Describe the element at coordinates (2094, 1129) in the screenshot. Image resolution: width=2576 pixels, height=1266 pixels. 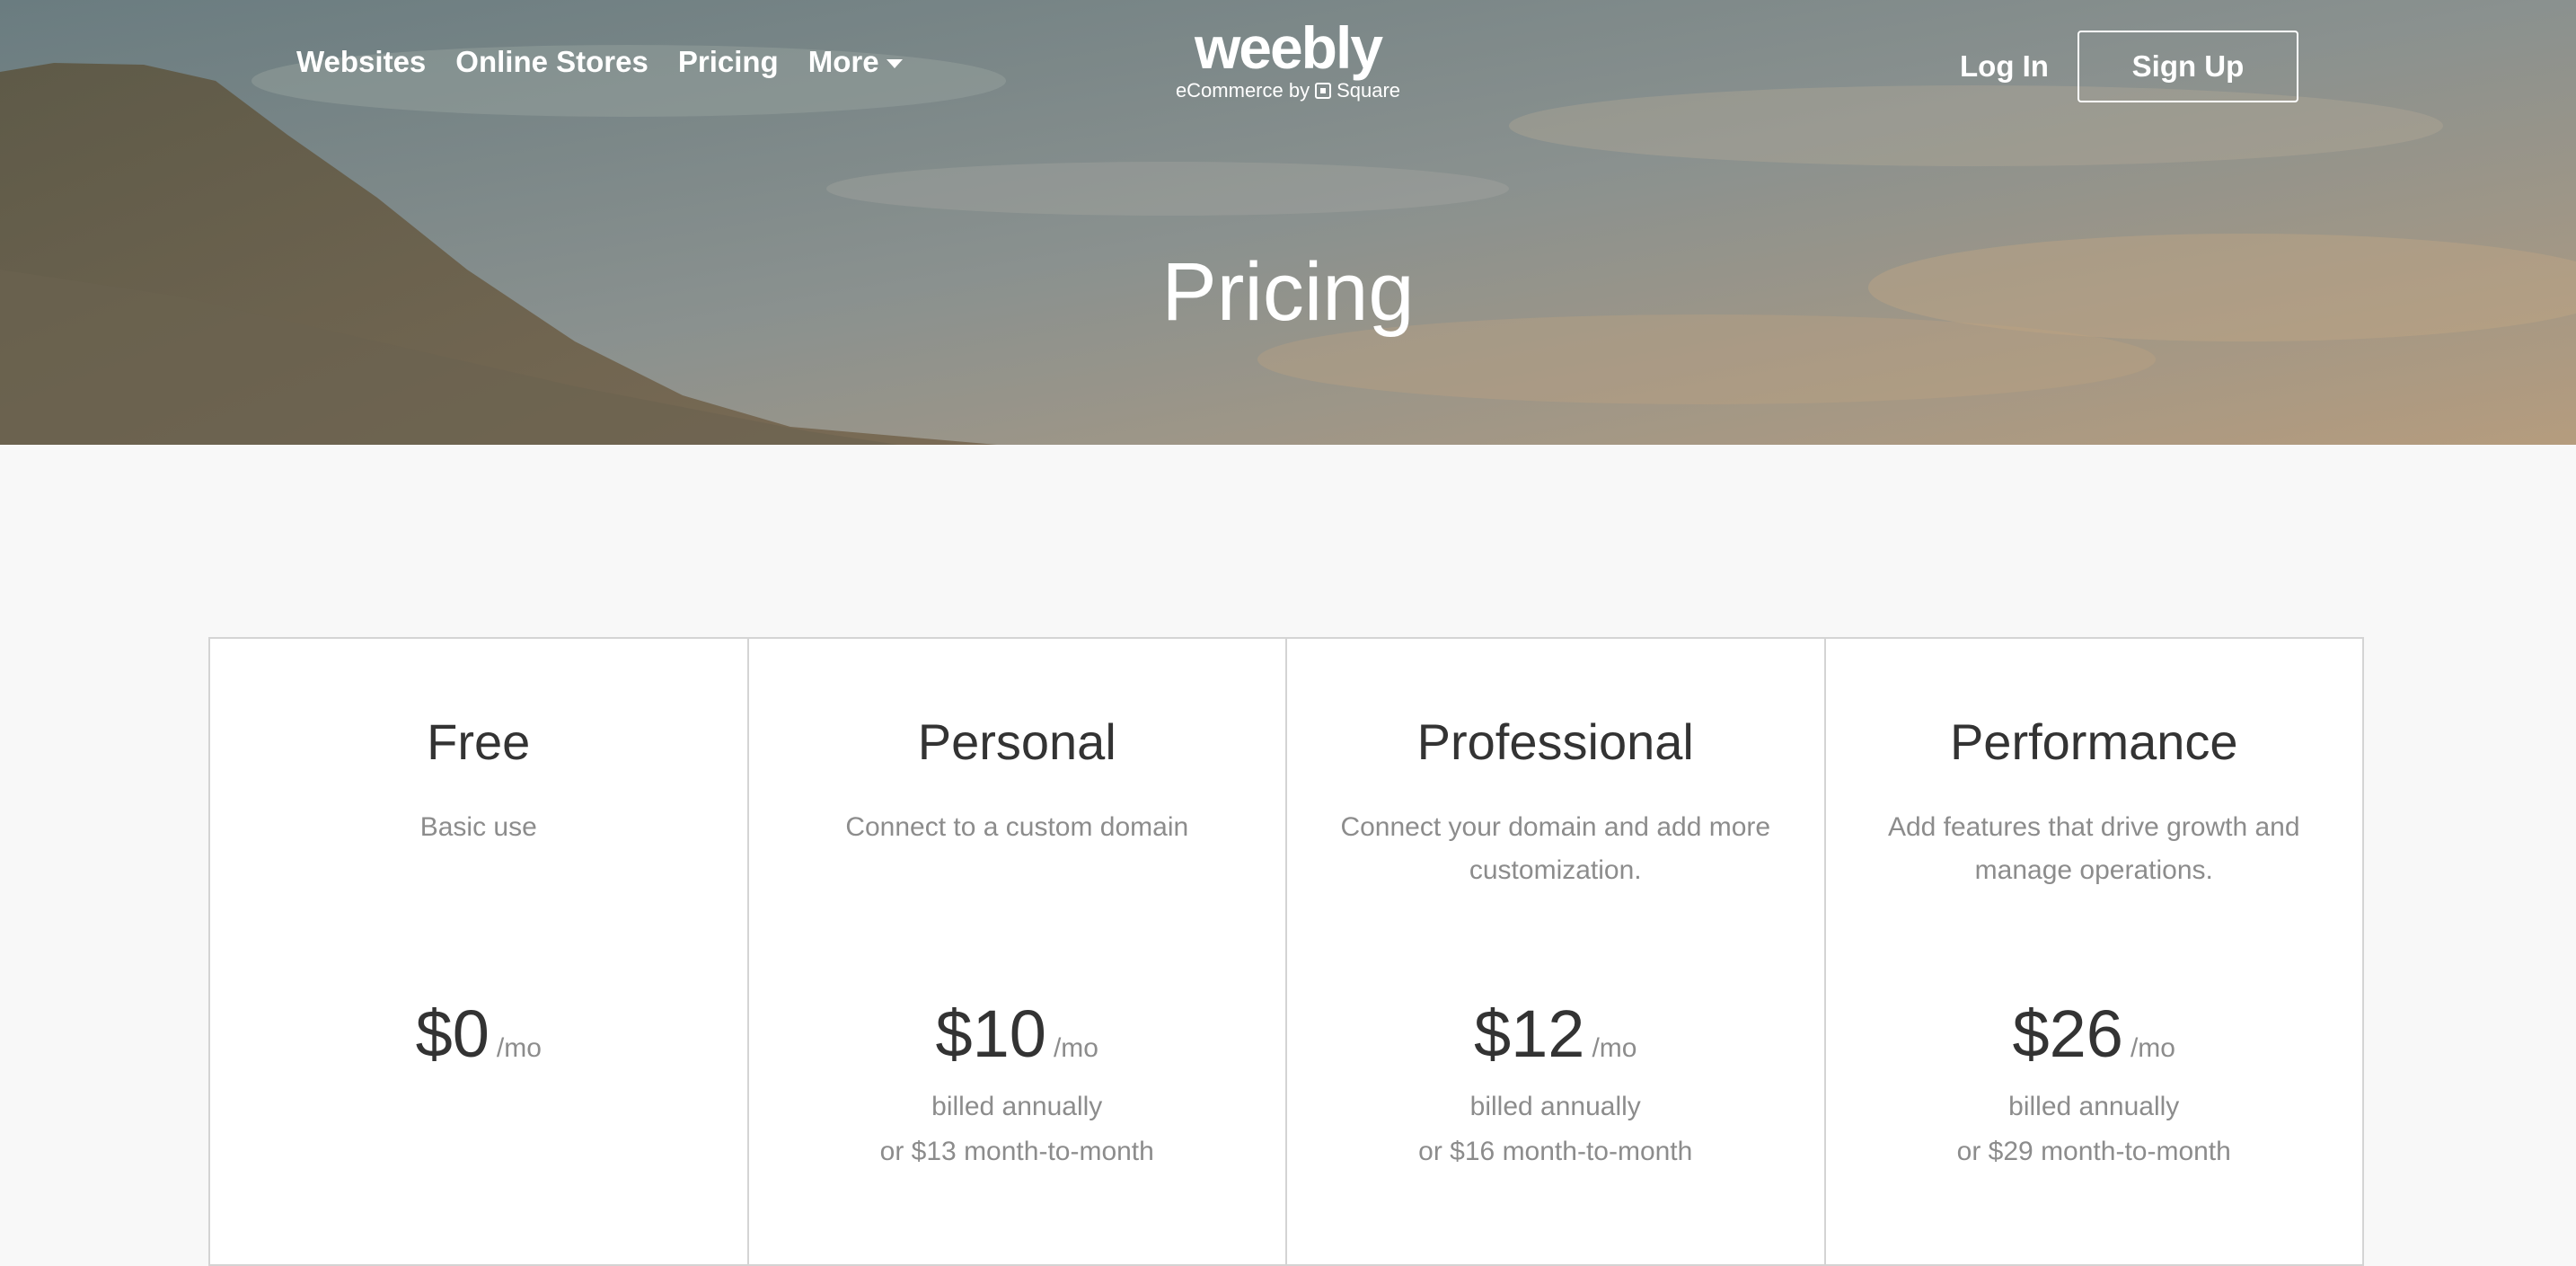
I see `plan-billing: billed annually or $29 month-to-month` at that location.